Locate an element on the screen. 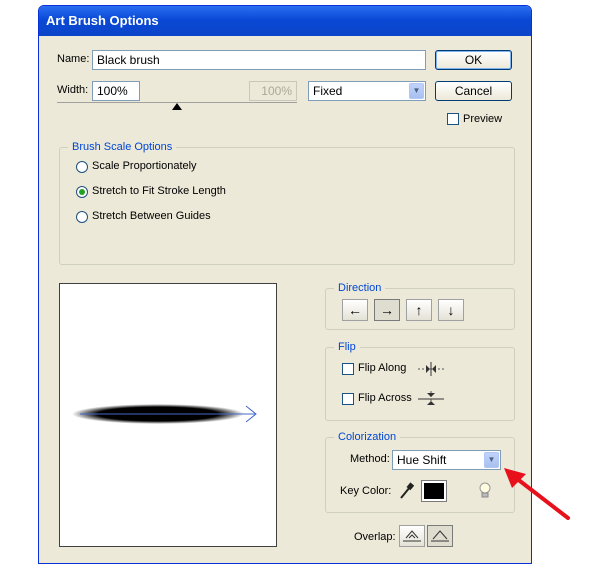  key-color-swatch is located at coordinates (434, 491).